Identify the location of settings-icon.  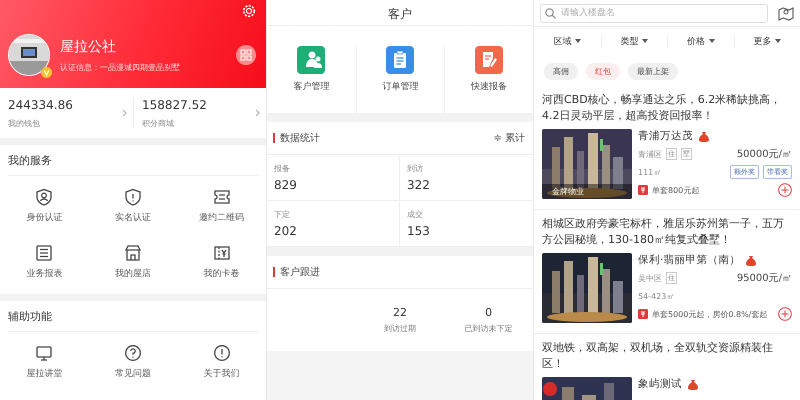
(249, 11).